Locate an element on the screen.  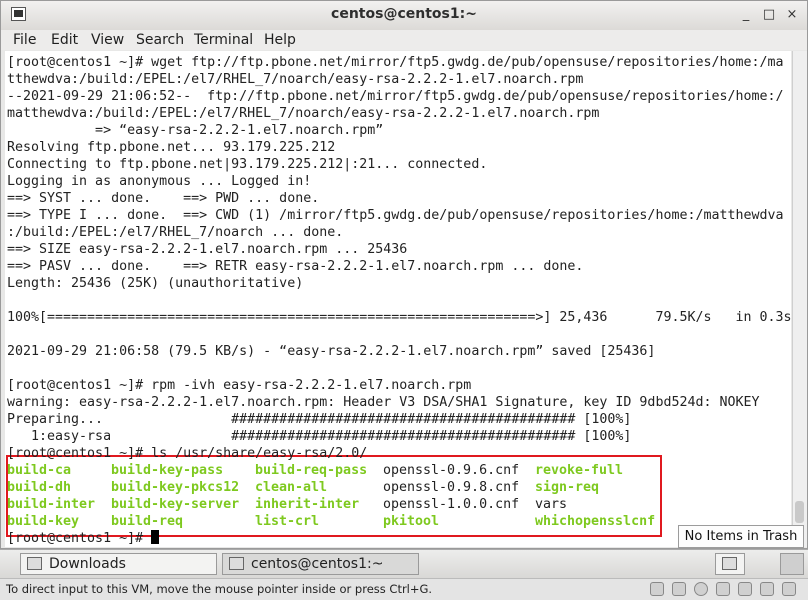
ls-entry: whichopensslcnf is located at coordinates (595, 521).